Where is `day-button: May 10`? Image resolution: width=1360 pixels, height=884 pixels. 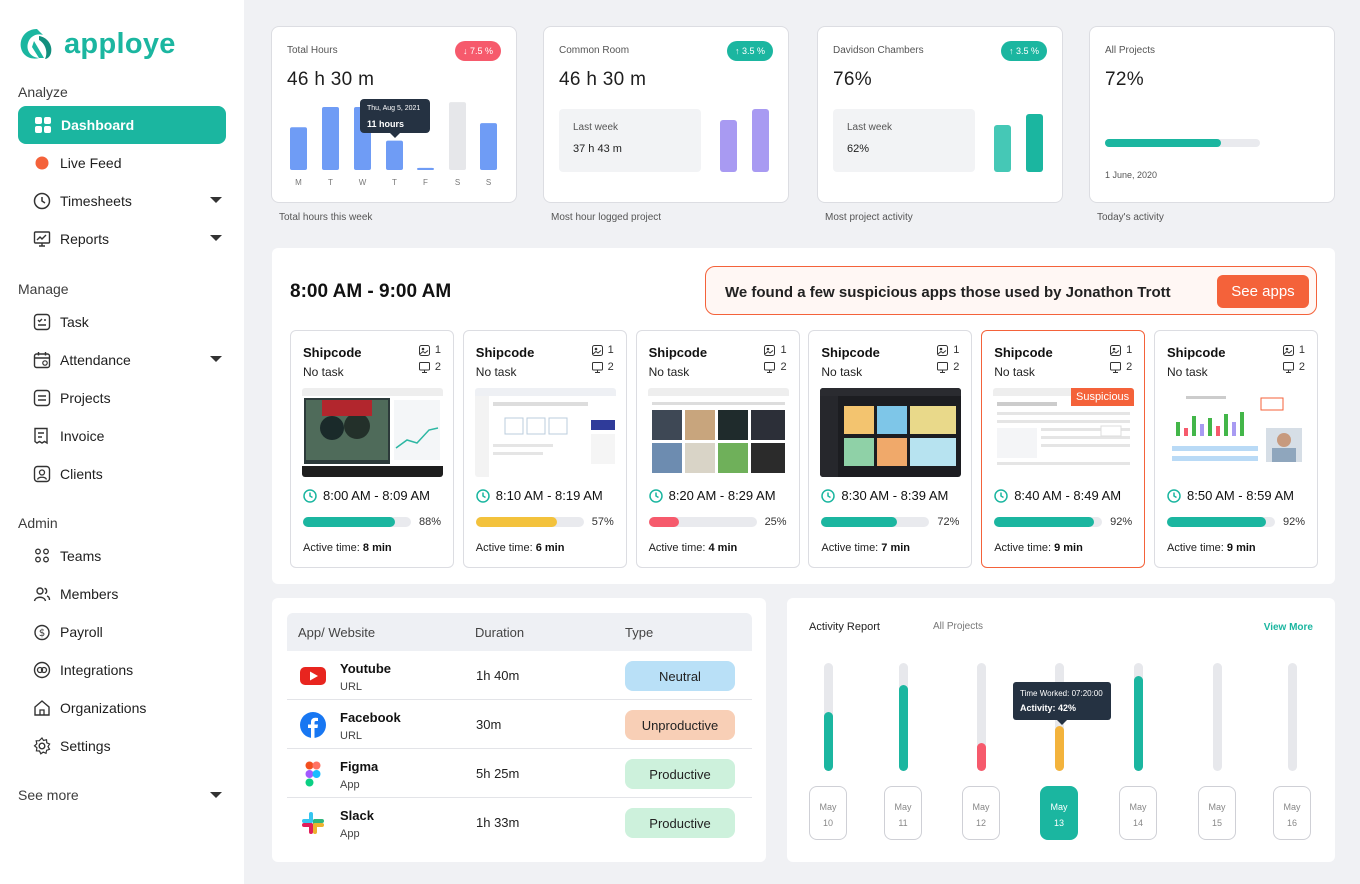
day-button: May 10 is located at coordinates (828, 813).